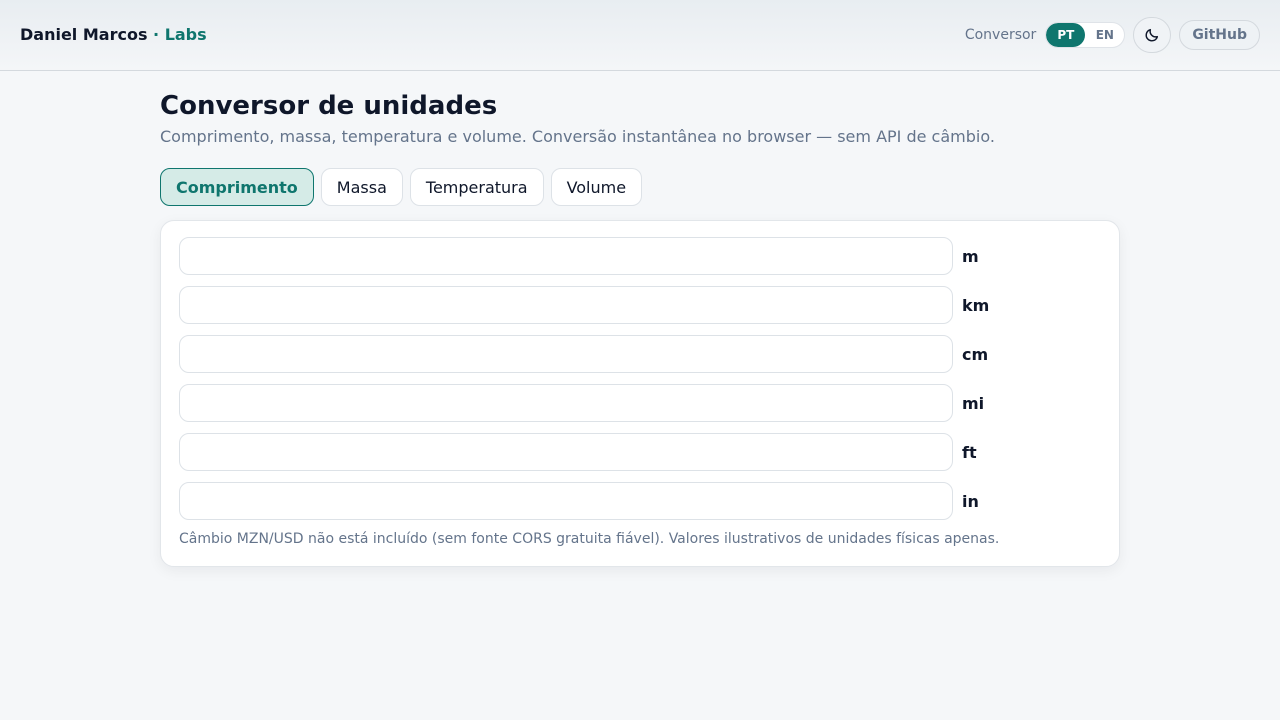 This screenshot has height=720, width=1280. Describe the element at coordinates (1219, 35) in the screenshot. I see `github-button: GitHub` at that location.